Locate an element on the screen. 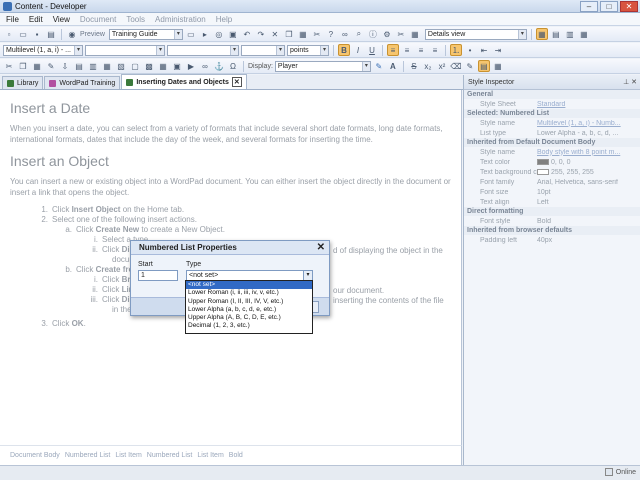  close-tab-icon: ✕ is located at coordinates (236, 82).